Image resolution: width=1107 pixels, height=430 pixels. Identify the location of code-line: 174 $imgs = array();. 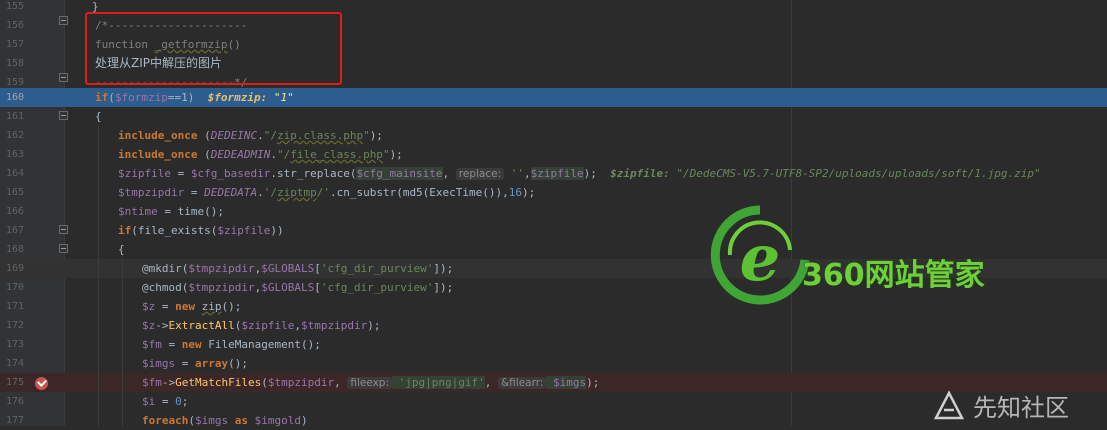
(553, 363).